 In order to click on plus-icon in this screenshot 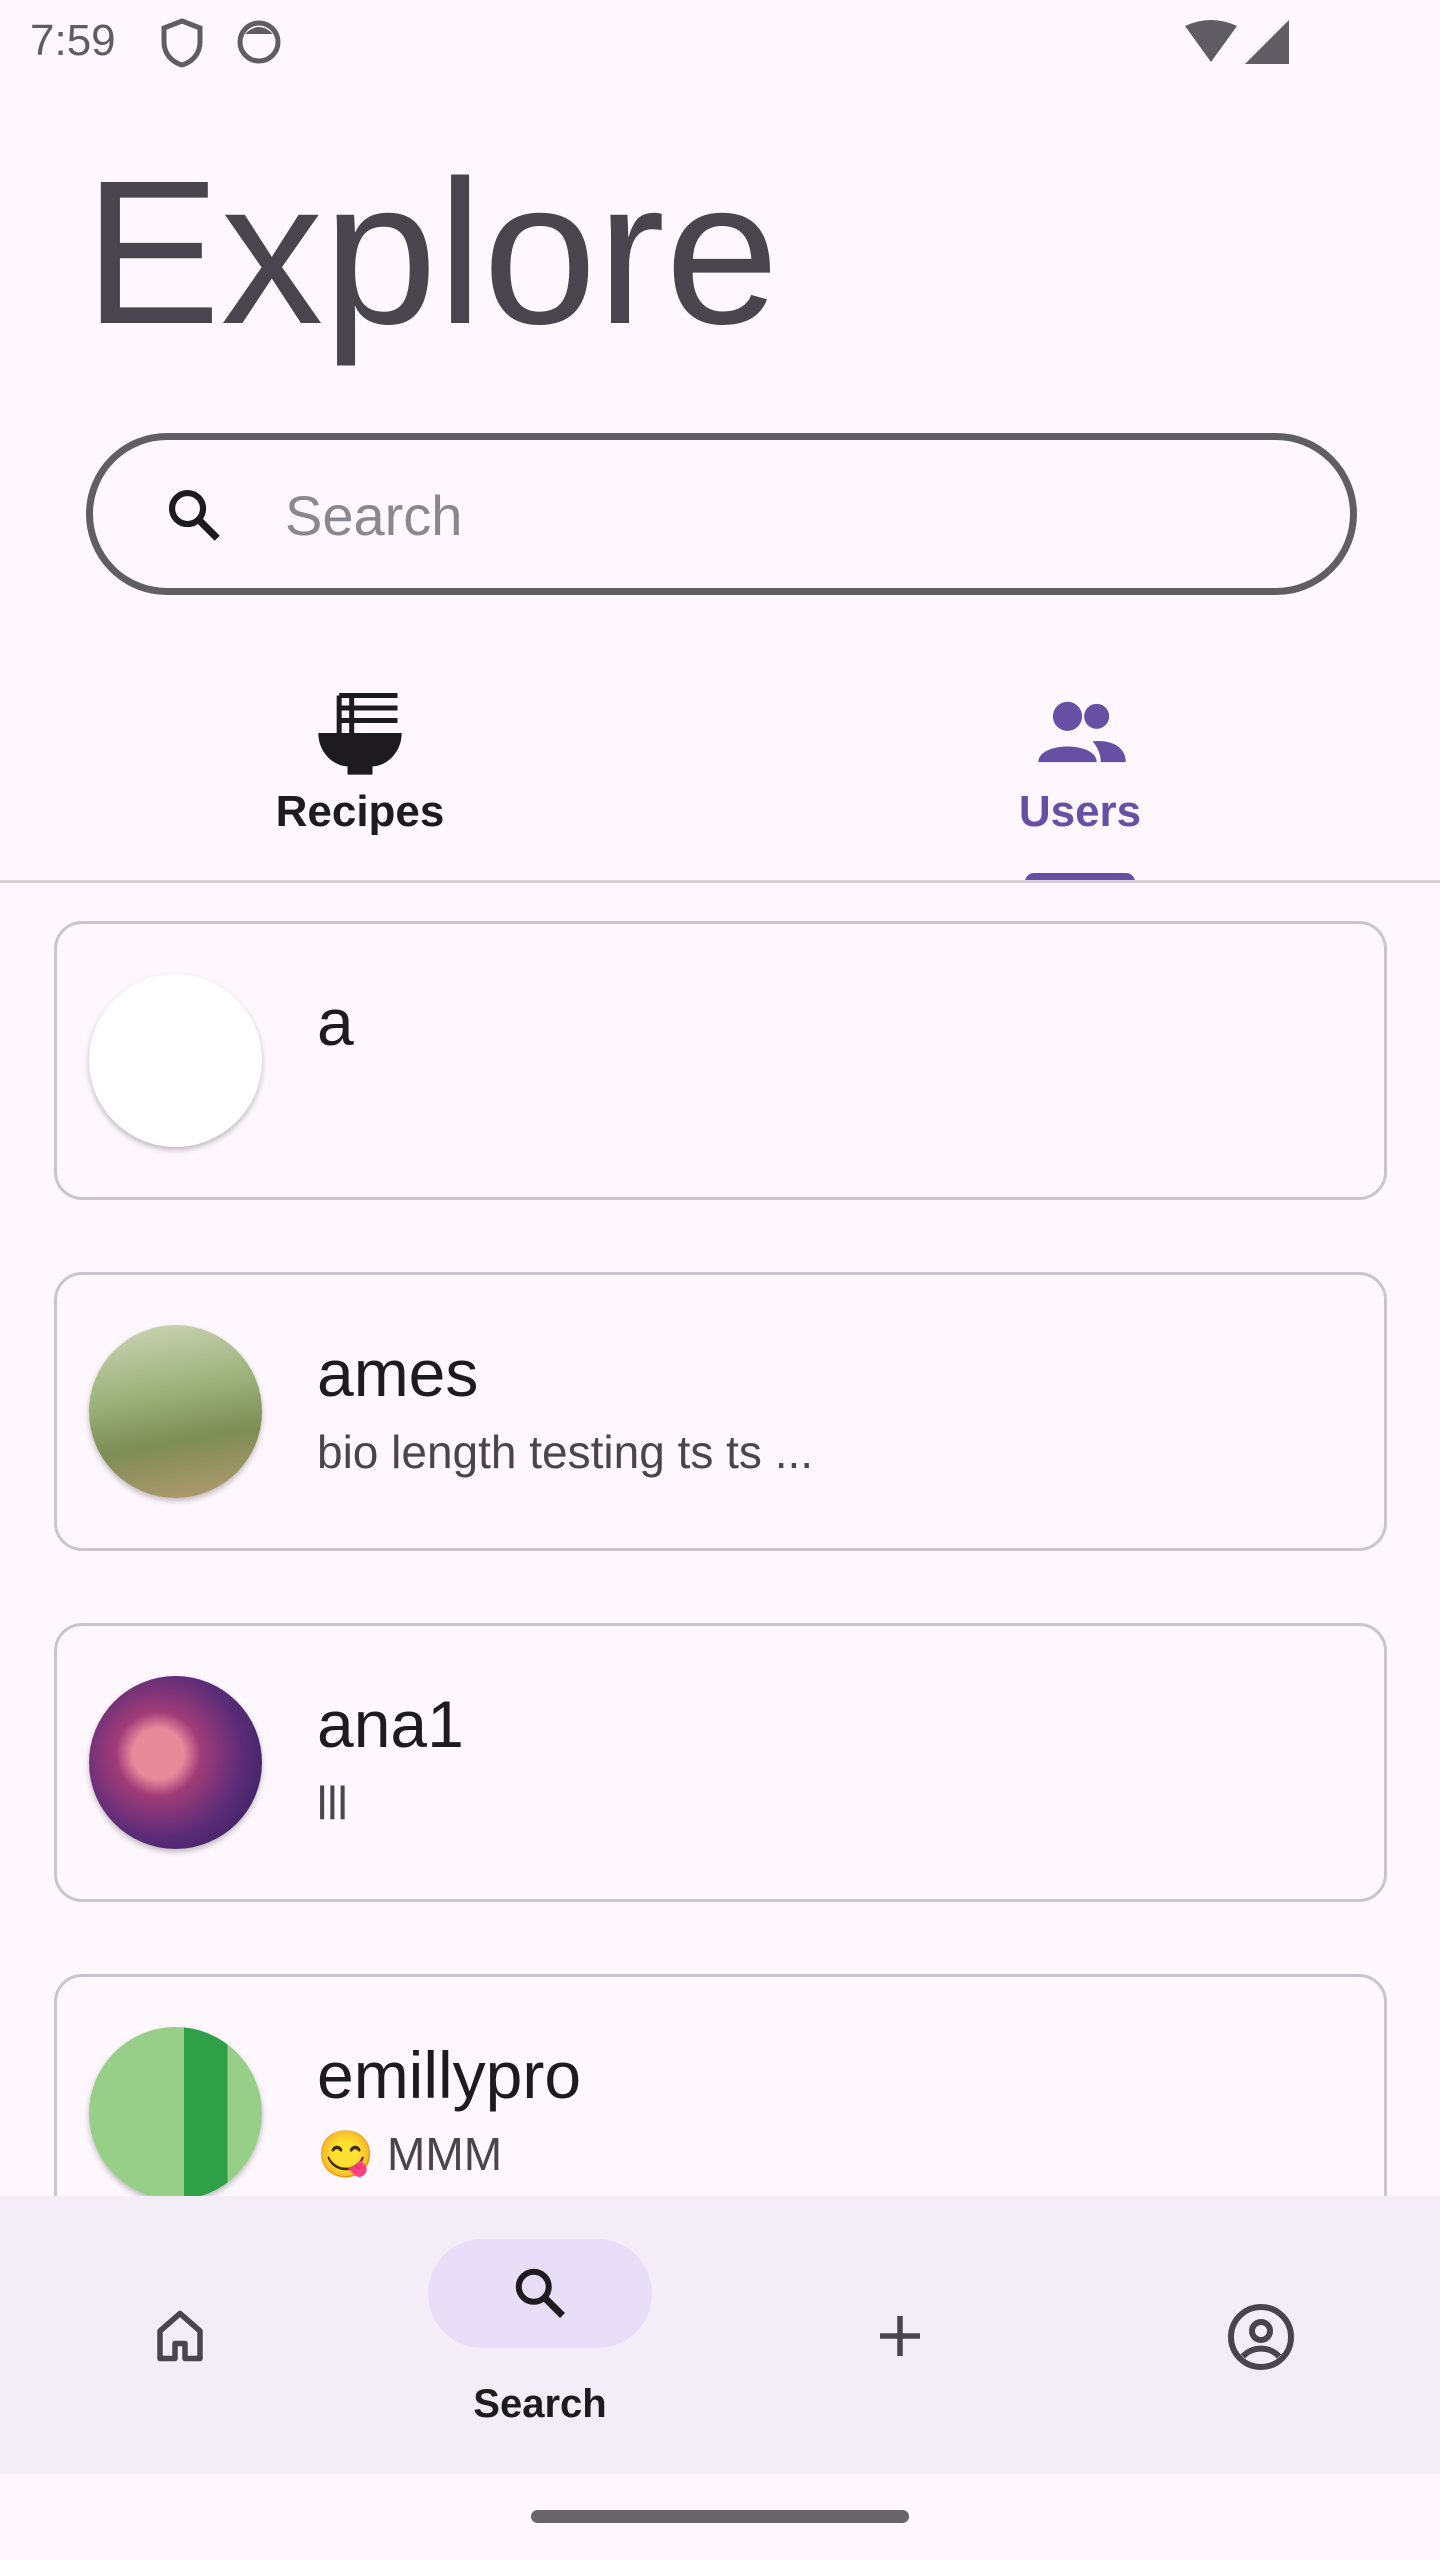, I will do `click(900, 2336)`.